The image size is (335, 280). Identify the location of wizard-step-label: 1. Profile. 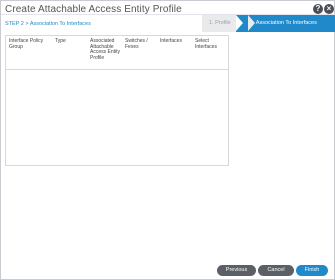
(220, 23).